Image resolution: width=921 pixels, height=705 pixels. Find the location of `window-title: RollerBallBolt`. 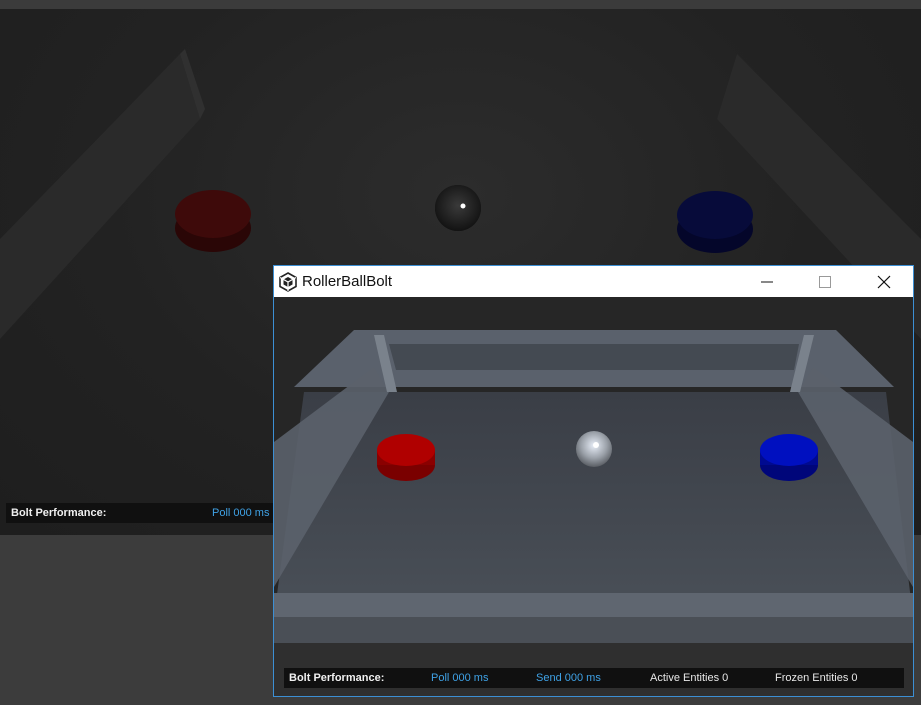

window-title: RollerBallBolt is located at coordinates (347, 281).